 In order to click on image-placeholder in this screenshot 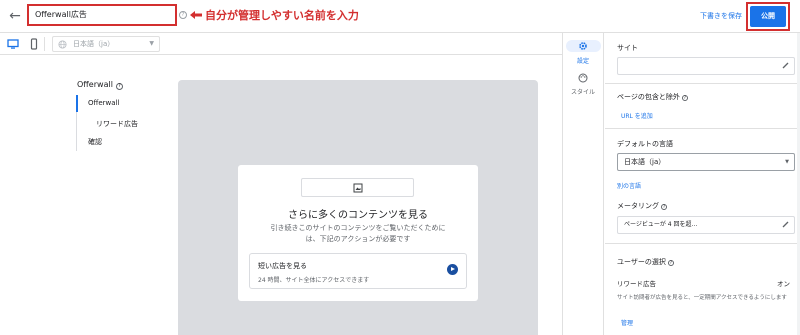, I will do `click(357, 187)`.